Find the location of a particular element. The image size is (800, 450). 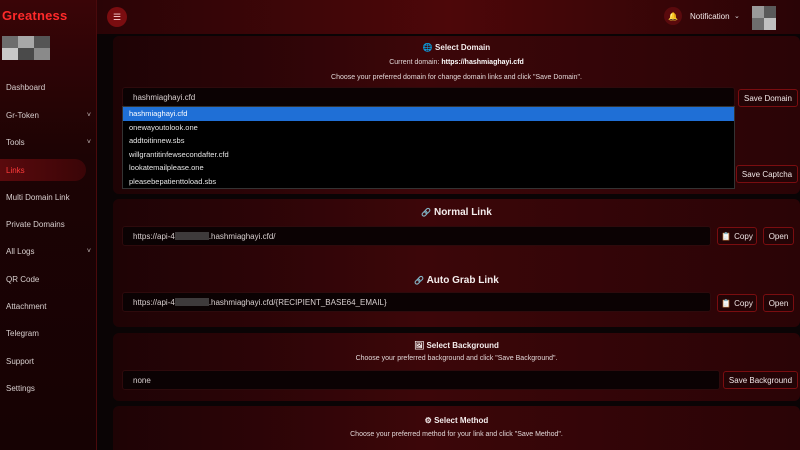

chevron-down-icon: ⌄ is located at coordinates (737, 16).